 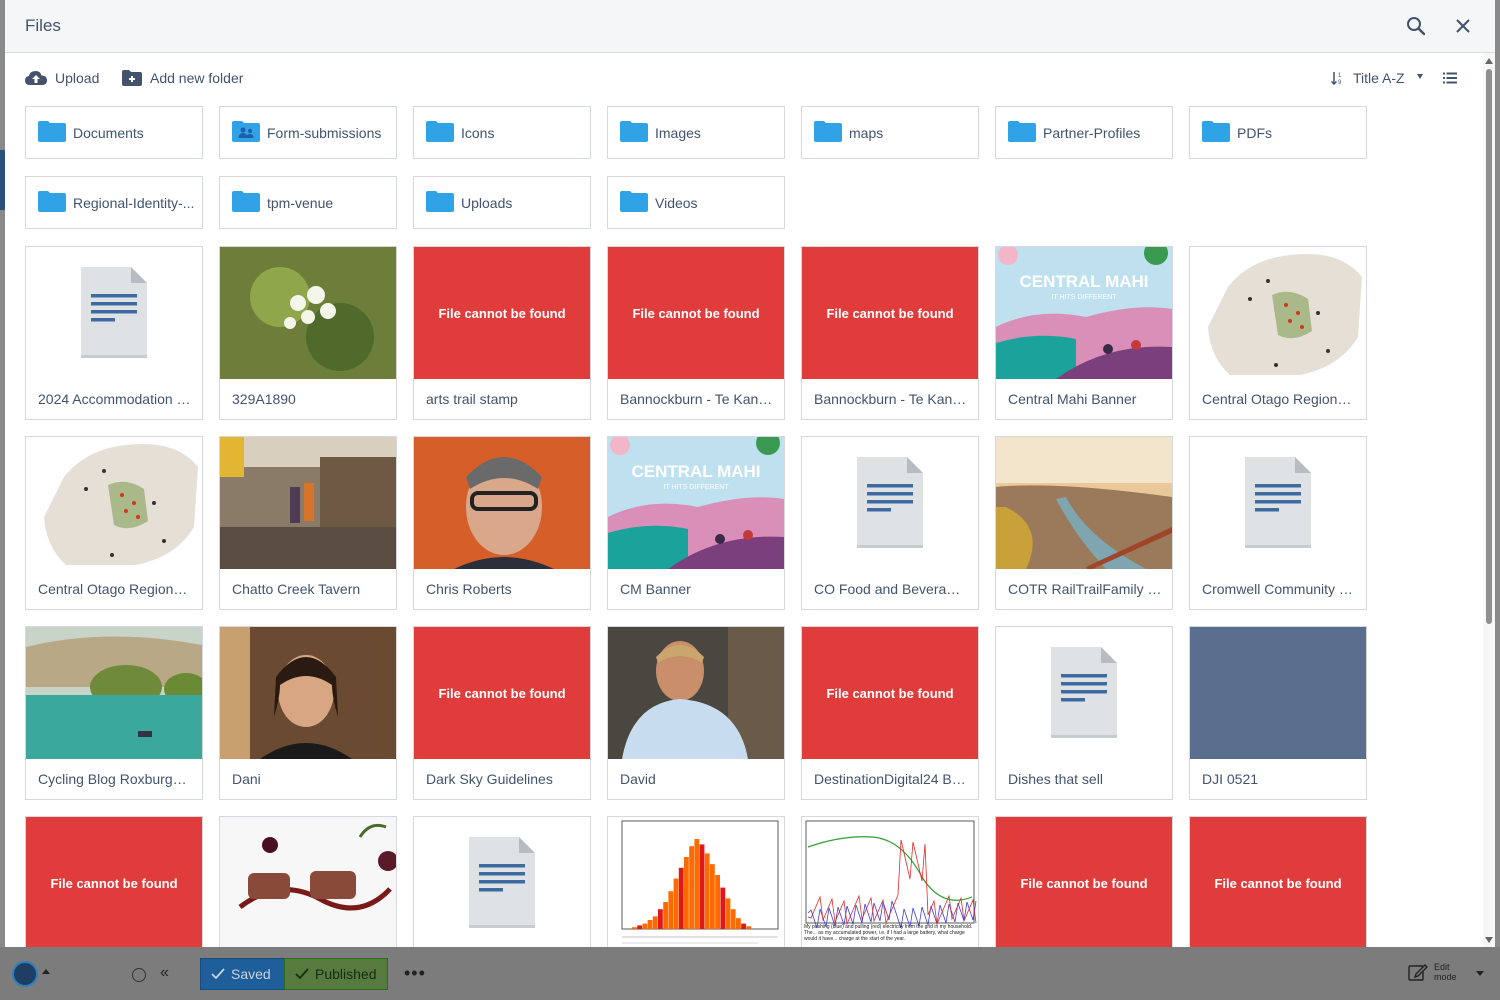 I want to click on folder-item: Documents, so click(x=114, y=132).